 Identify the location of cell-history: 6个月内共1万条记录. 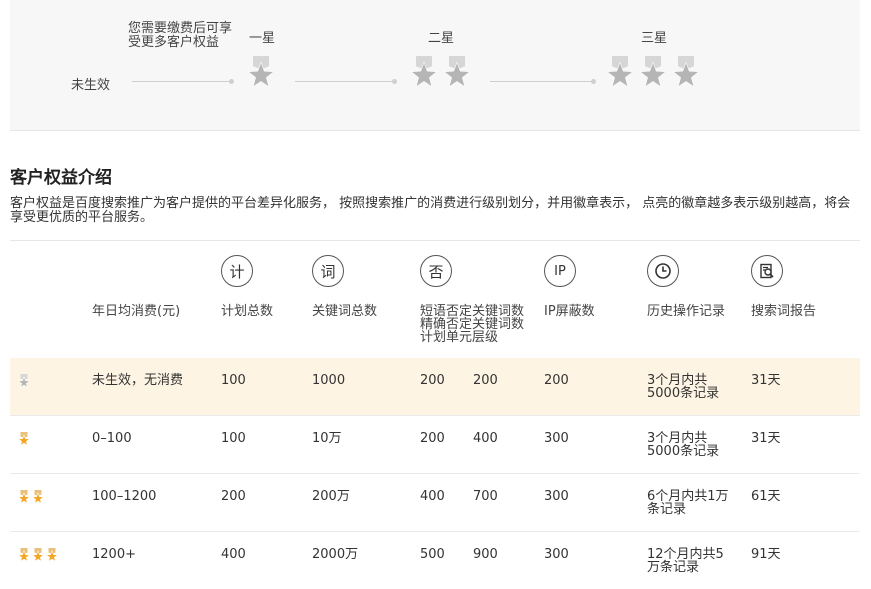
(688, 503).